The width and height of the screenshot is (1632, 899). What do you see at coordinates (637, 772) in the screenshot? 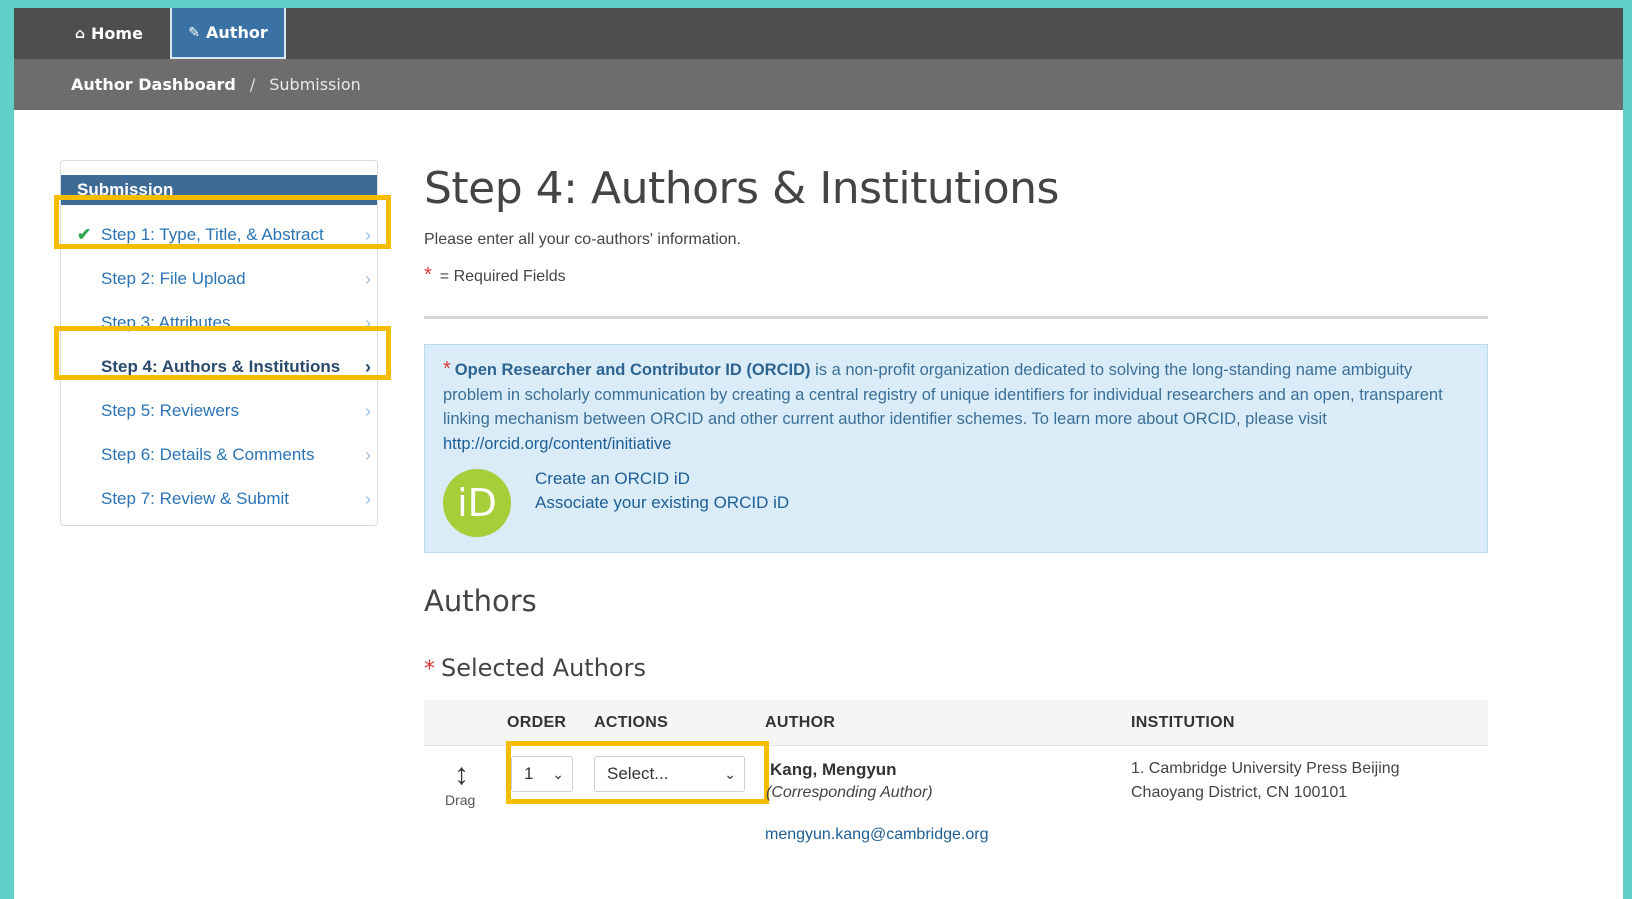
I see `highlight-order-actions` at bounding box center [637, 772].